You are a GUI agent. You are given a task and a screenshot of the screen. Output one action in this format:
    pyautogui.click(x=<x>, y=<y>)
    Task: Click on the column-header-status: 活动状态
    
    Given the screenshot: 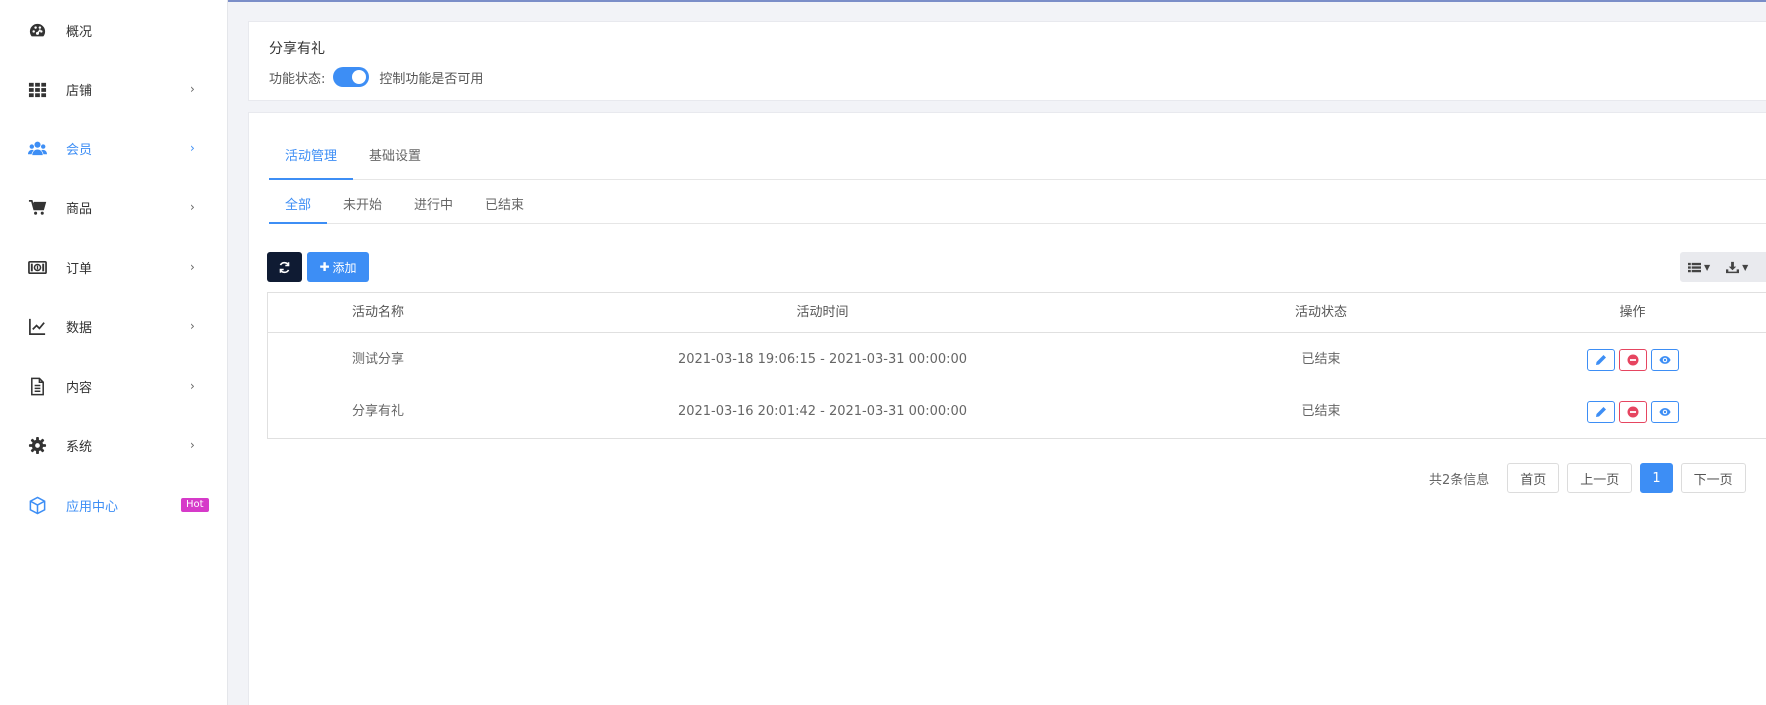 What is the action you would take?
    pyautogui.click(x=1321, y=313)
    